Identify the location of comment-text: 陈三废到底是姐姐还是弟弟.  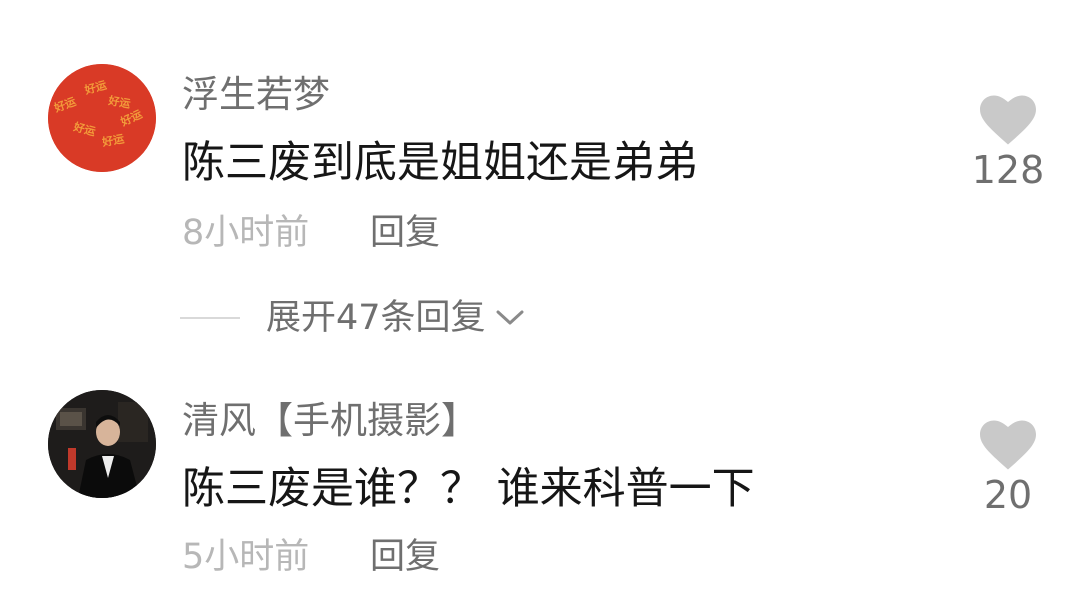
(440, 163).